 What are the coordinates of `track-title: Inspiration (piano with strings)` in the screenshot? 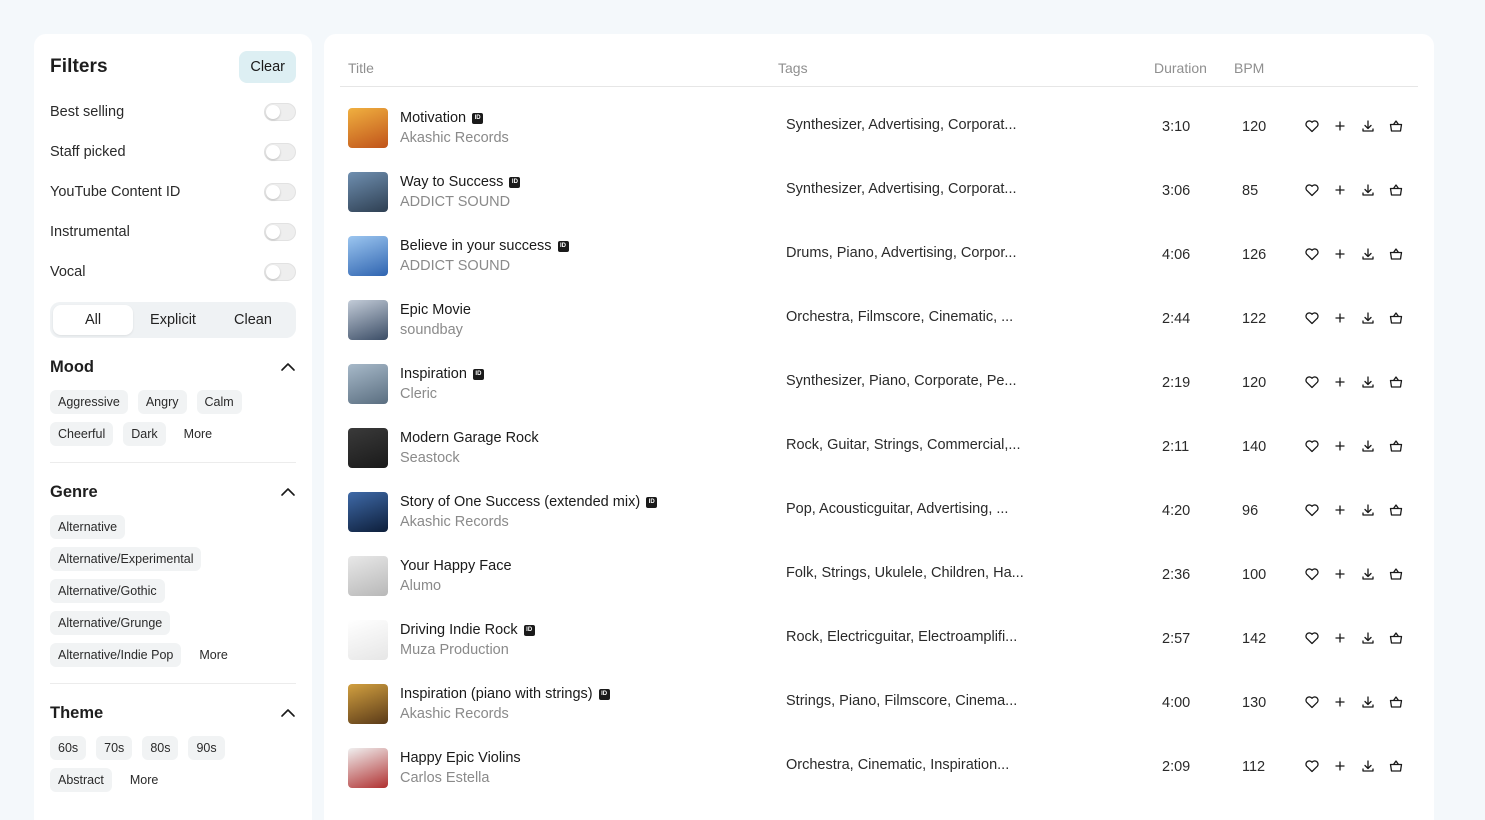 It's located at (496, 694).